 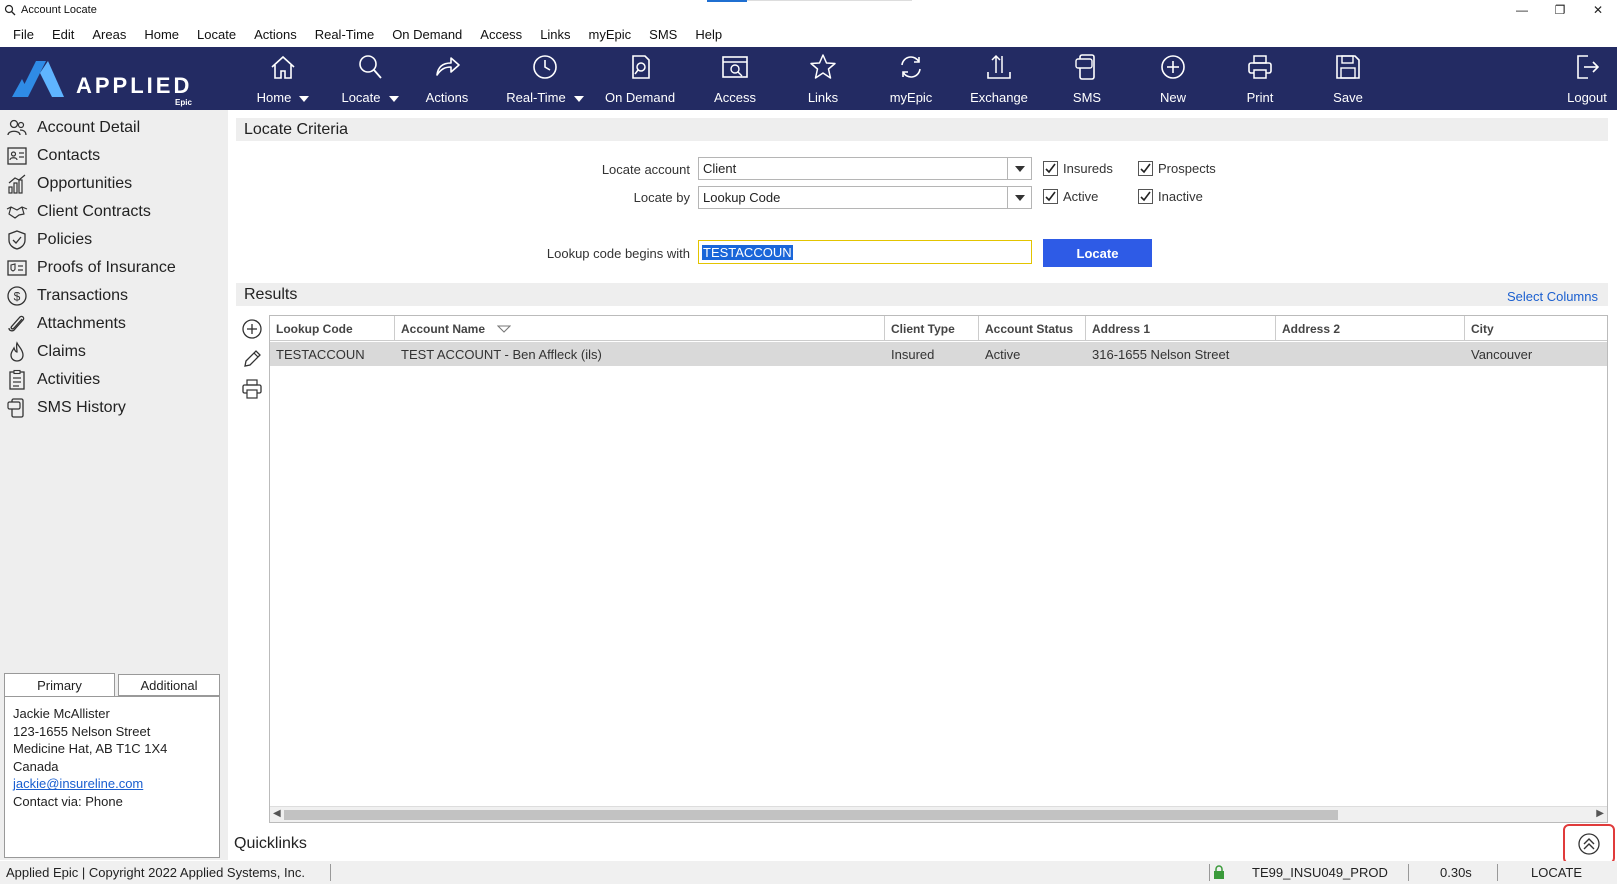 I want to click on share-arrow-icon, so click(x=448, y=66).